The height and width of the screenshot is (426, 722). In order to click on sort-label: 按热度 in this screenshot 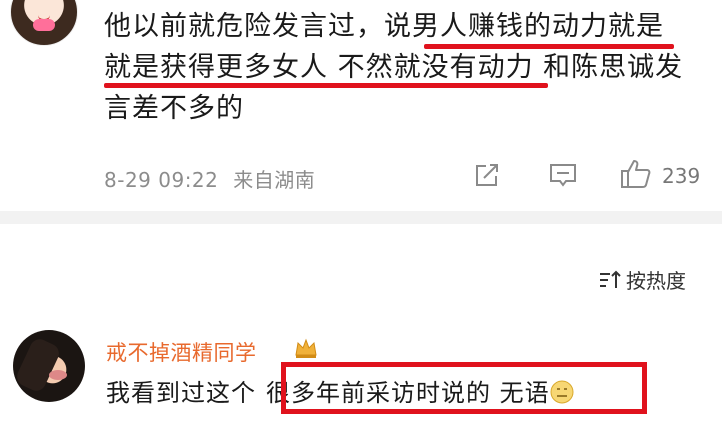, I will do `click(656, 281)`.